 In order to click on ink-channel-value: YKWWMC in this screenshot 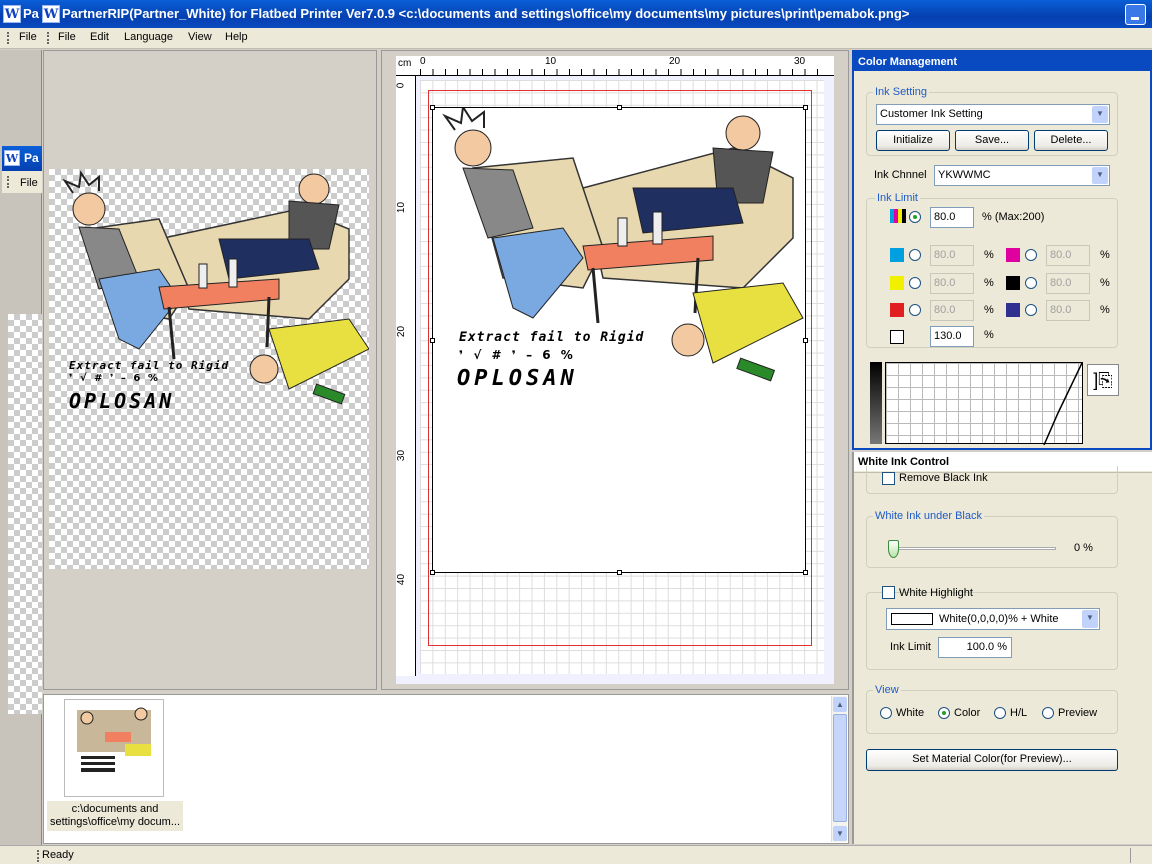, I will do `click(964, 175)`.